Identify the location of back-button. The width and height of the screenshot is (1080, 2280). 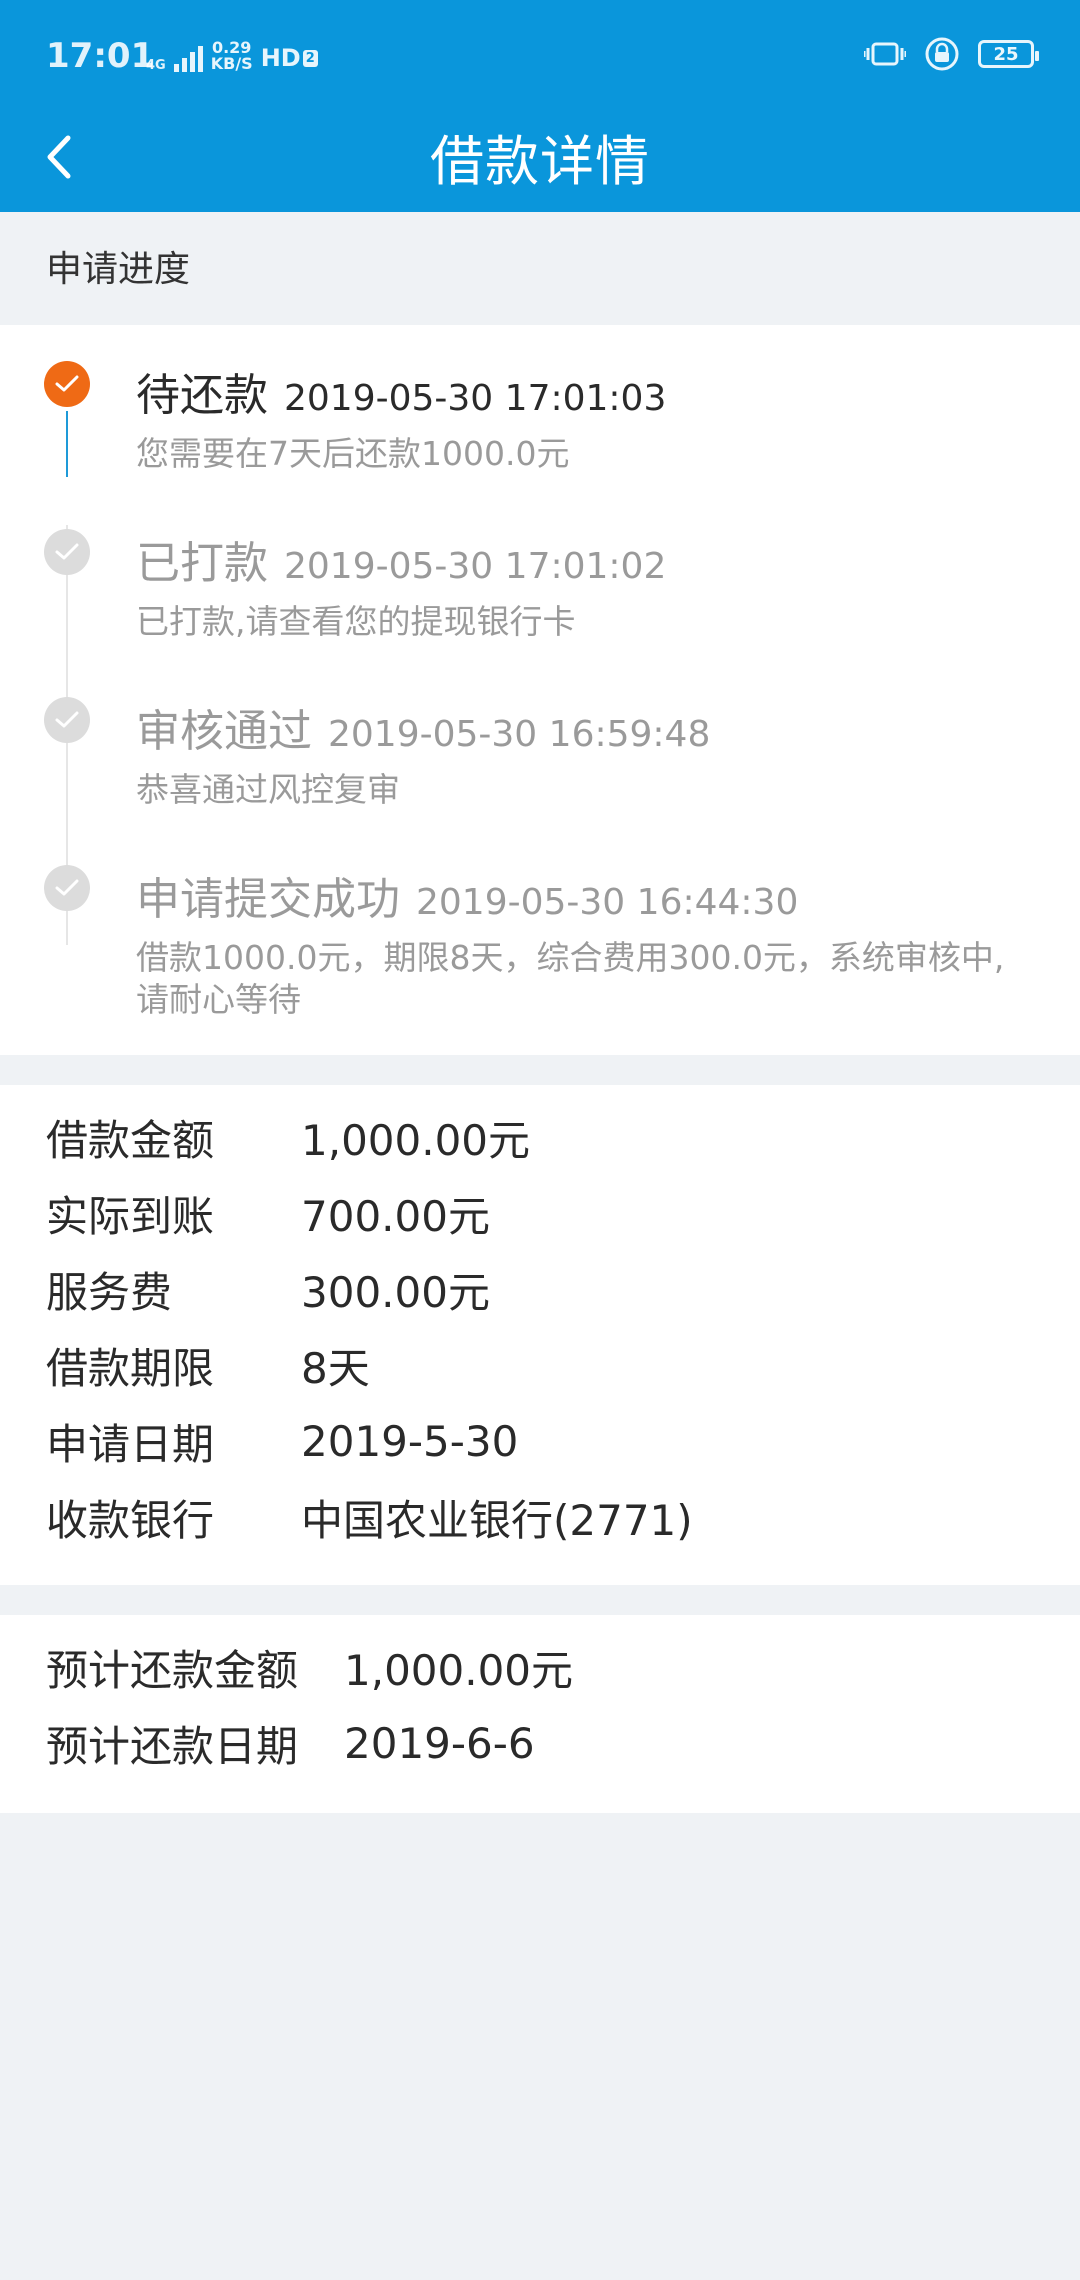
(60, 157).